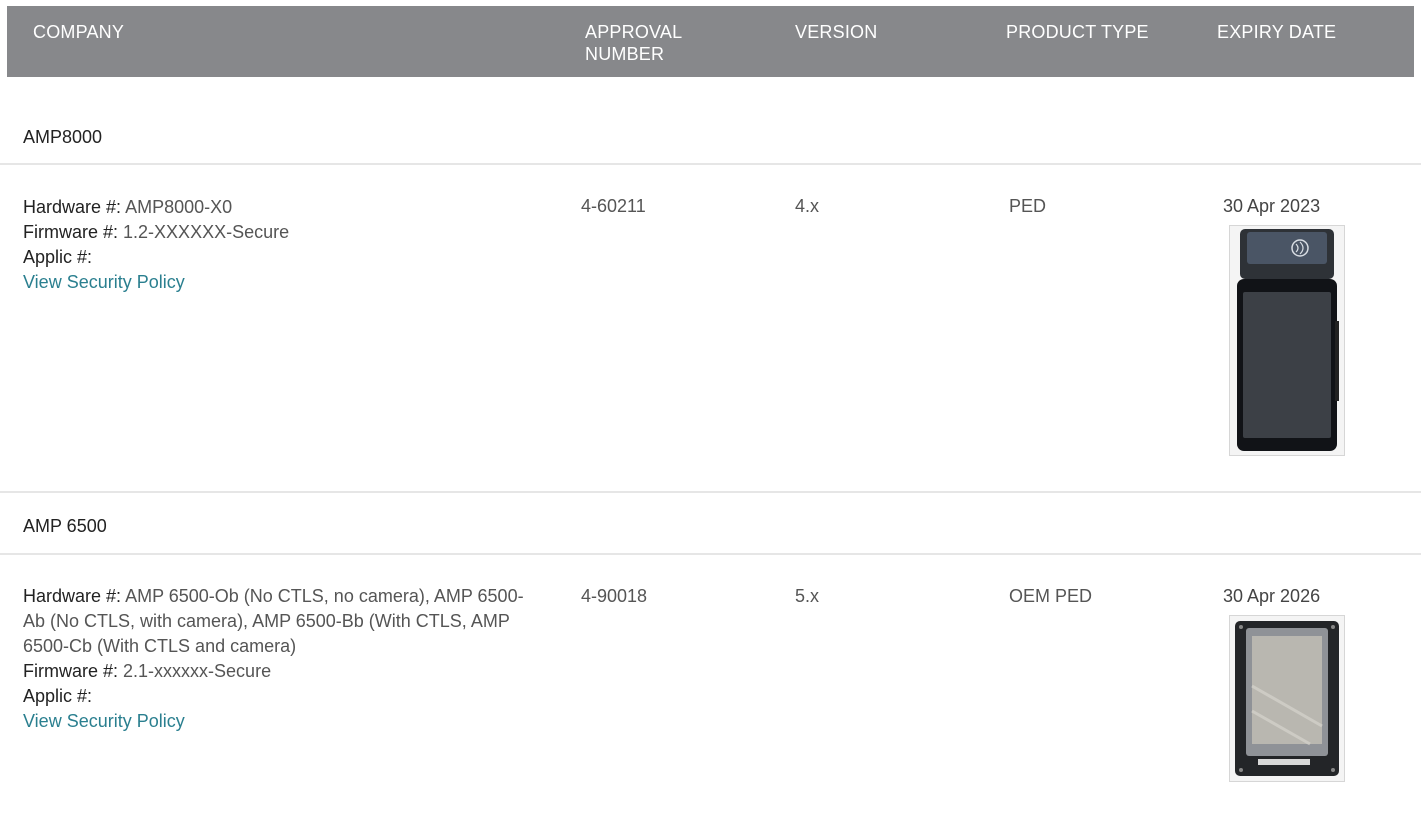  I want to click on firmware-line: Firmware #: 1.2-XXXXXX-Secure, so click(283, 232).